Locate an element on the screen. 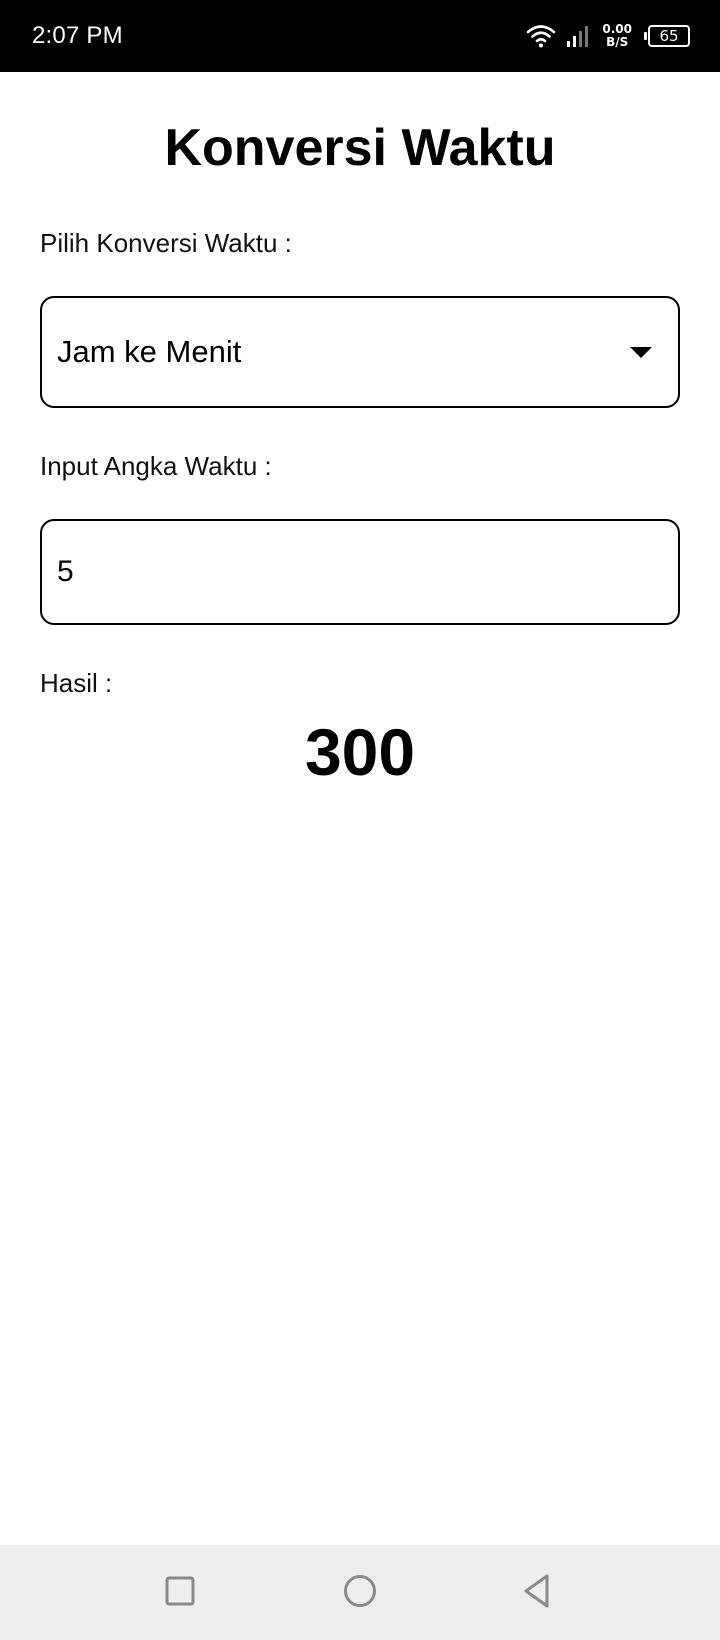 The height and width of the screenshot is (1640, 720). battery-level: 65 is located at coordinates (669, 36).